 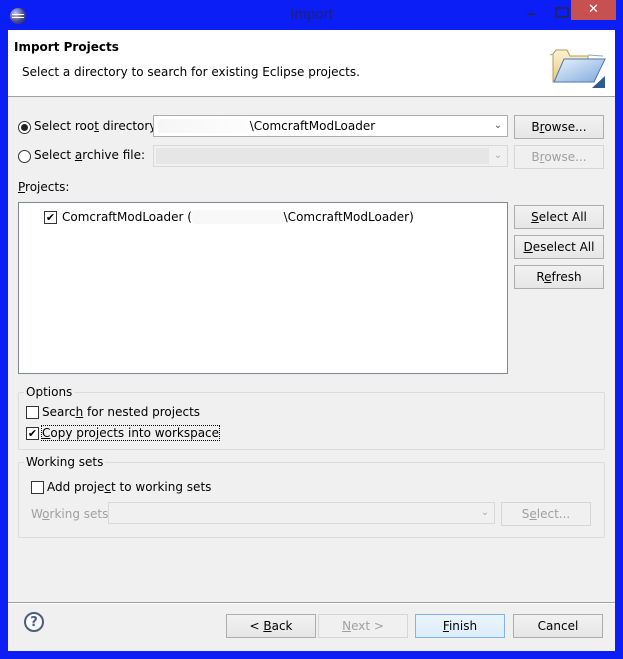 I want to click on label-text: <, so click(x=256, y=626).